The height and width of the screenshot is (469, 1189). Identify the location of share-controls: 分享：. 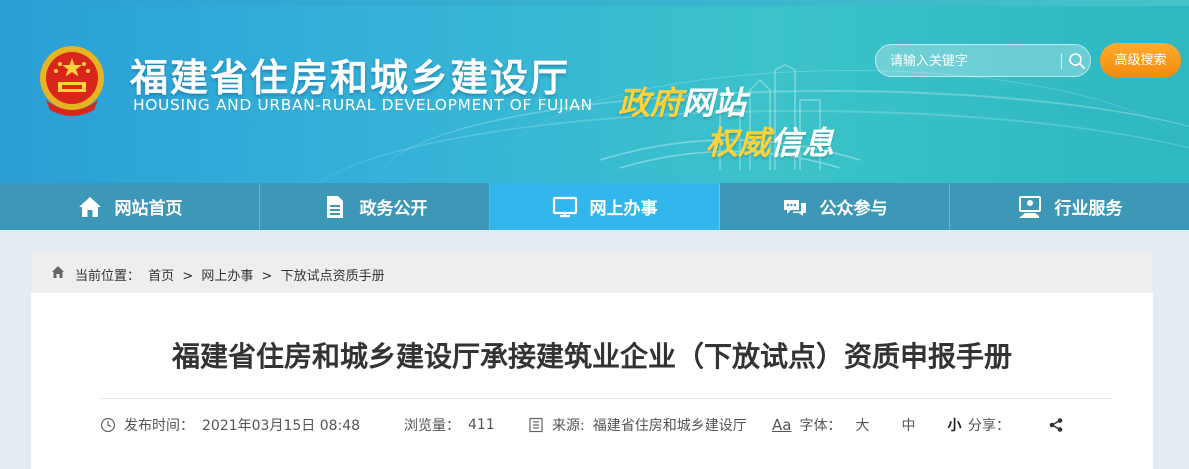
(1016, 425).